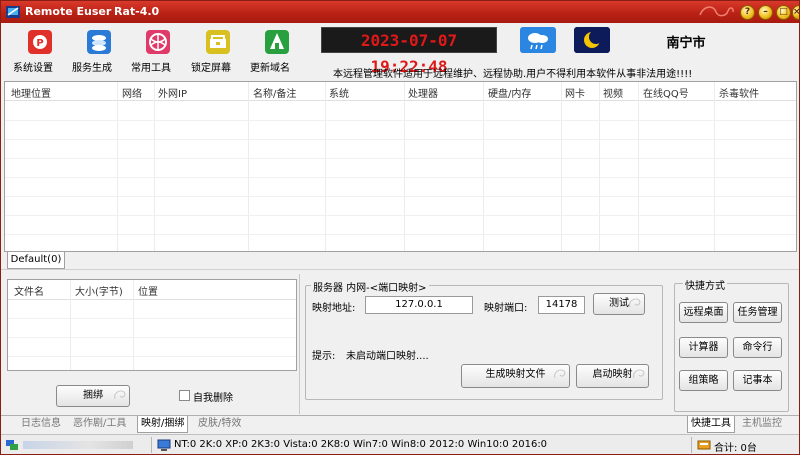 Image resolution: width=800 pixels, height=455 pixels. I want to click on mapping-address-label: 映射地址:, so click(334, 308).